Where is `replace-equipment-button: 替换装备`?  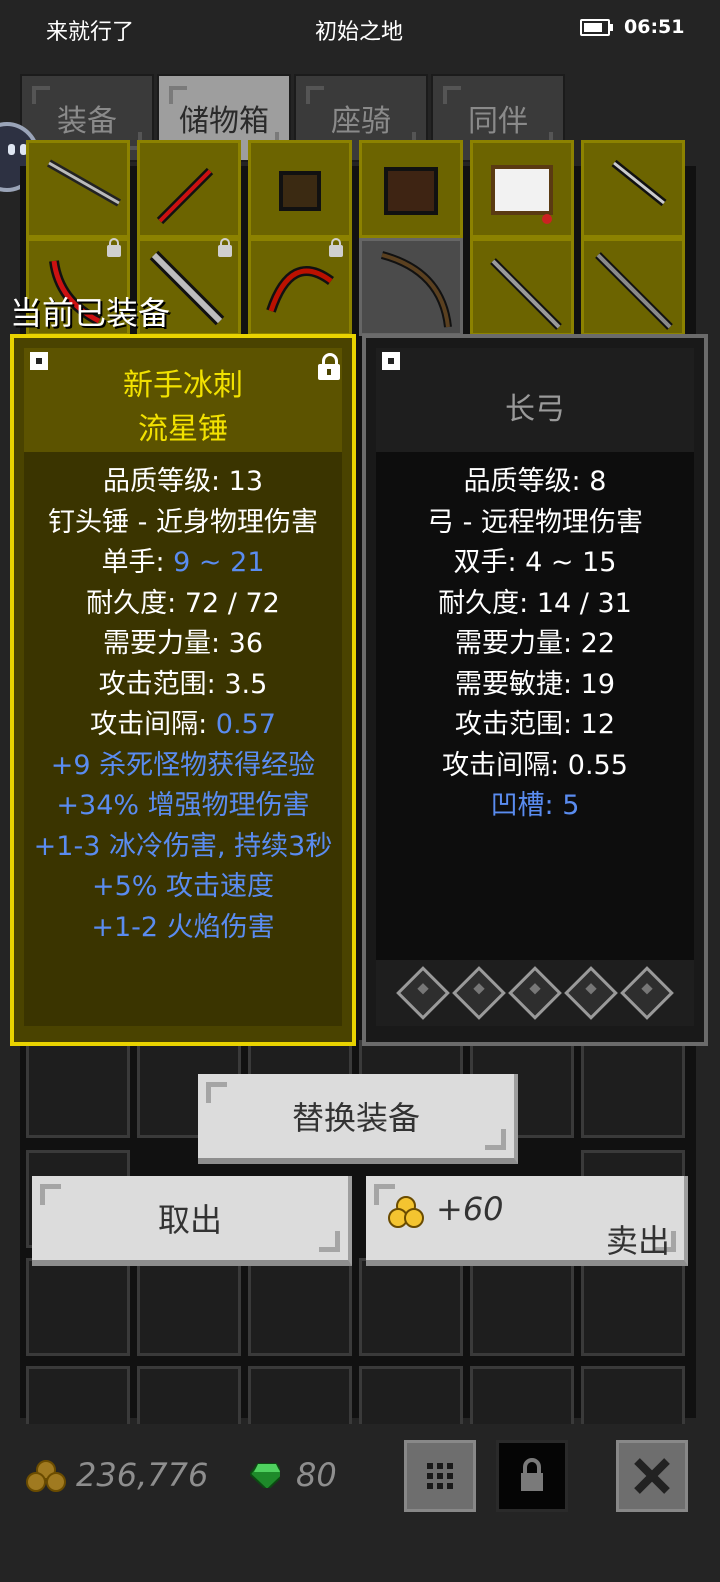
replace-equipment-button: 替换装备 is located at coordinates (358, 1119).